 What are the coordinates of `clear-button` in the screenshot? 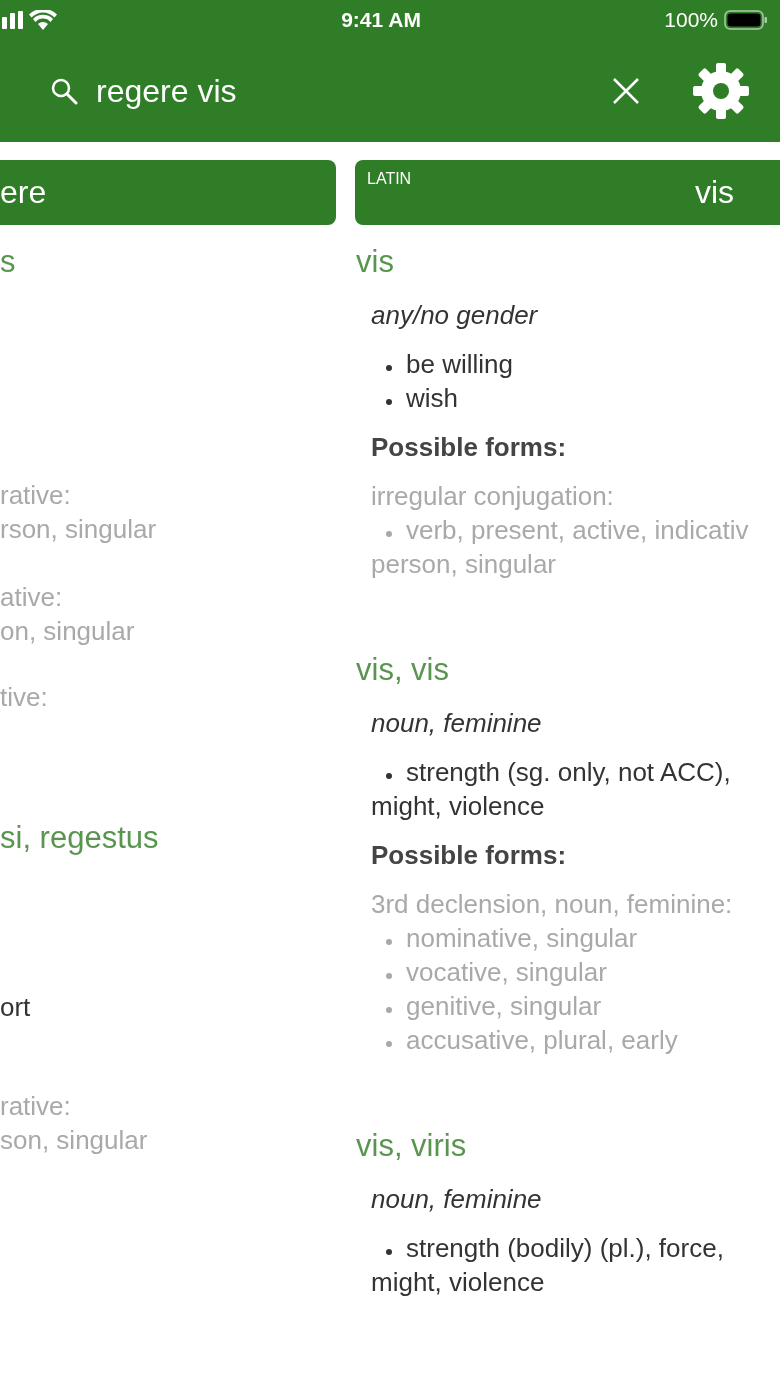 It's located at (626, 91).